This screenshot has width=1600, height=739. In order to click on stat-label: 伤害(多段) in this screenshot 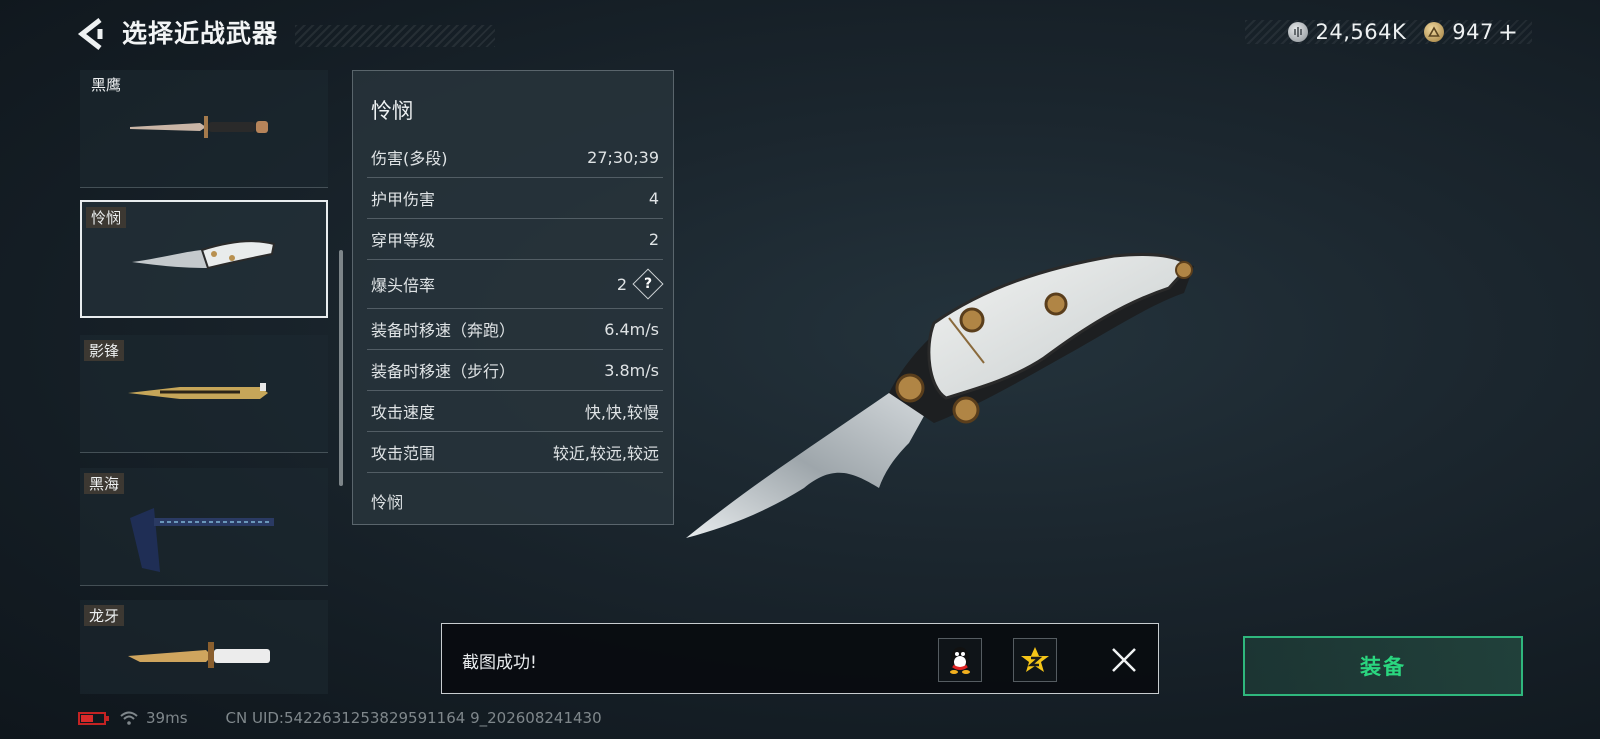, I will do `click(409, 158)`.